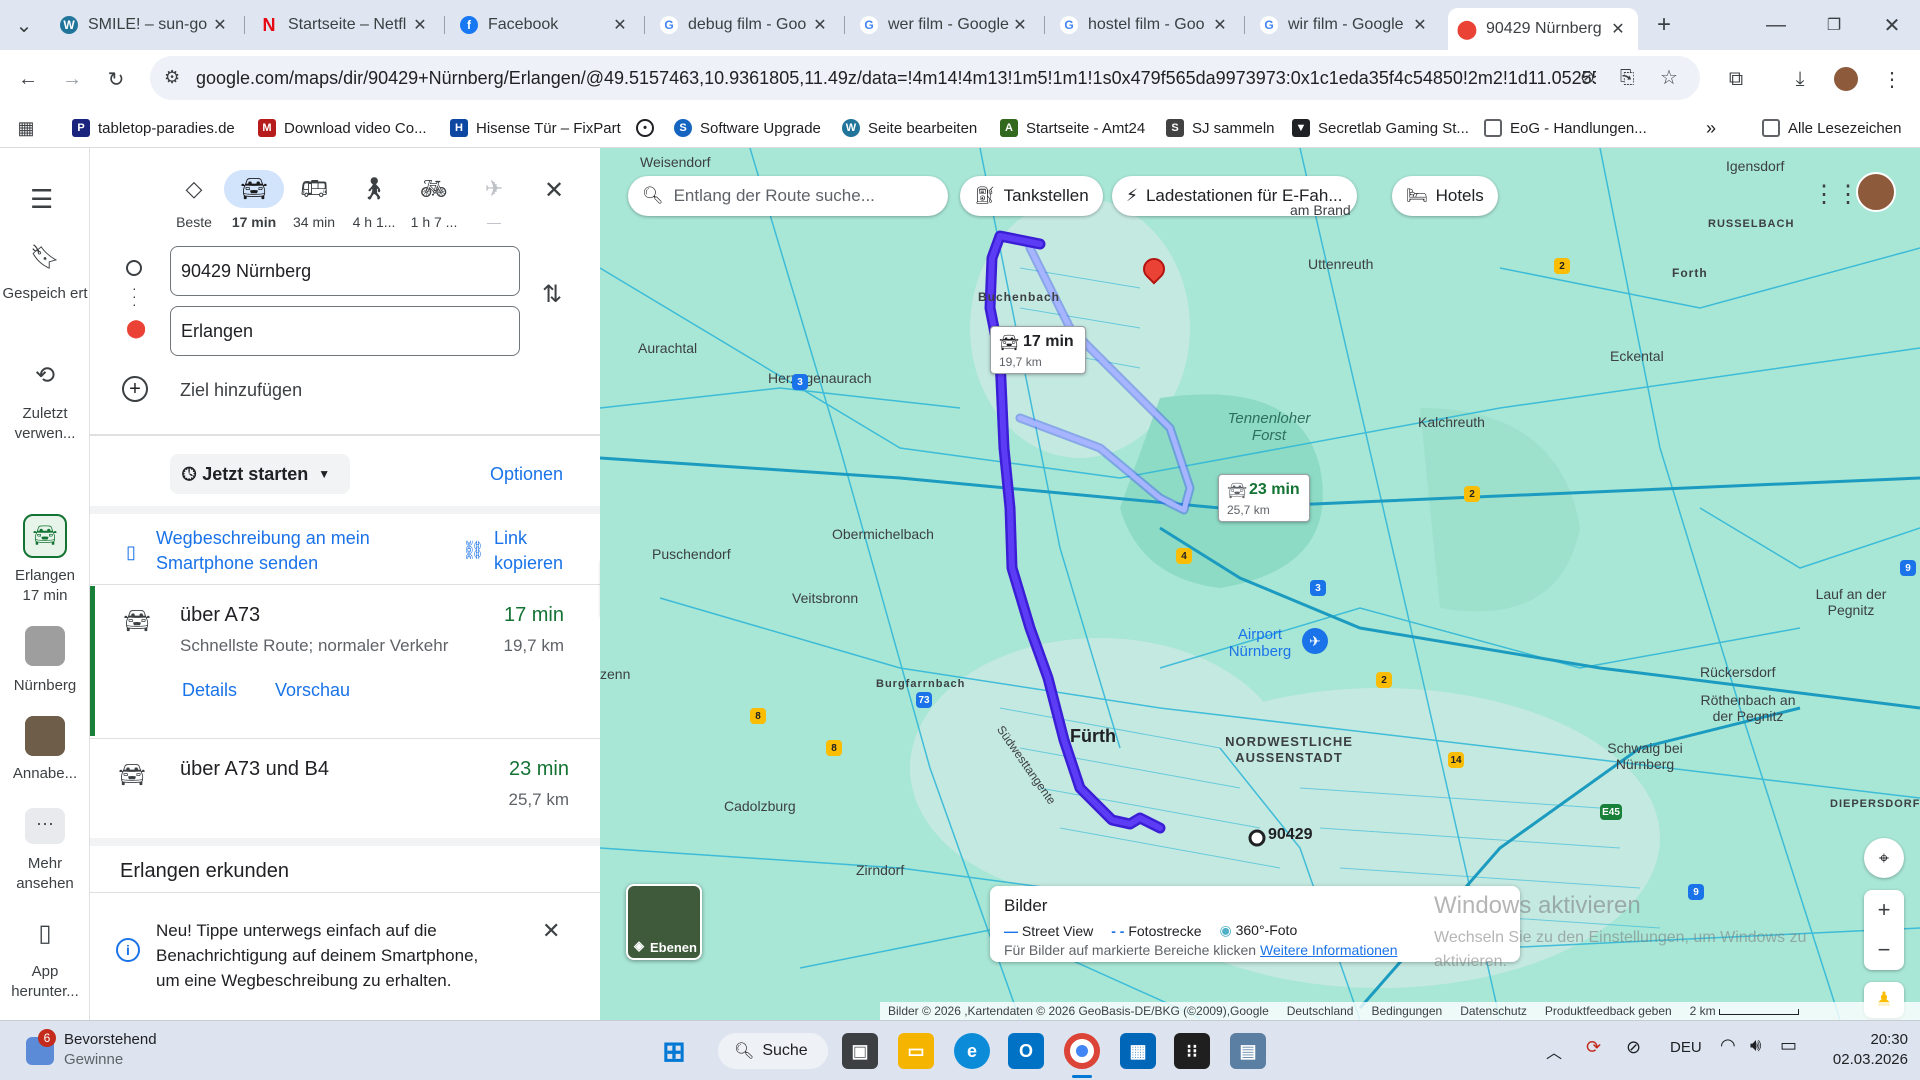 The image size is (1920, 1080). I want to click on preview-button: Vorschau, so click(312, 690).